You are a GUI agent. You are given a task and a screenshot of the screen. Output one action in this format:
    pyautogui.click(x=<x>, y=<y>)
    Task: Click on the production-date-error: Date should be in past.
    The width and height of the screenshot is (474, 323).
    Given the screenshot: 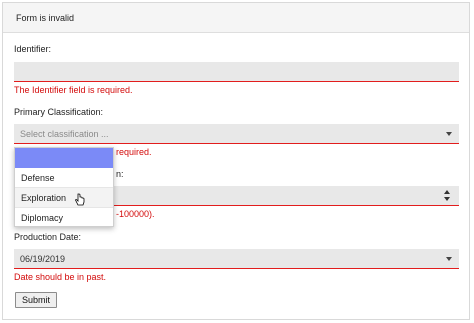 What is the action you would take?
    pyautogui.click(x=60, y=277)
    